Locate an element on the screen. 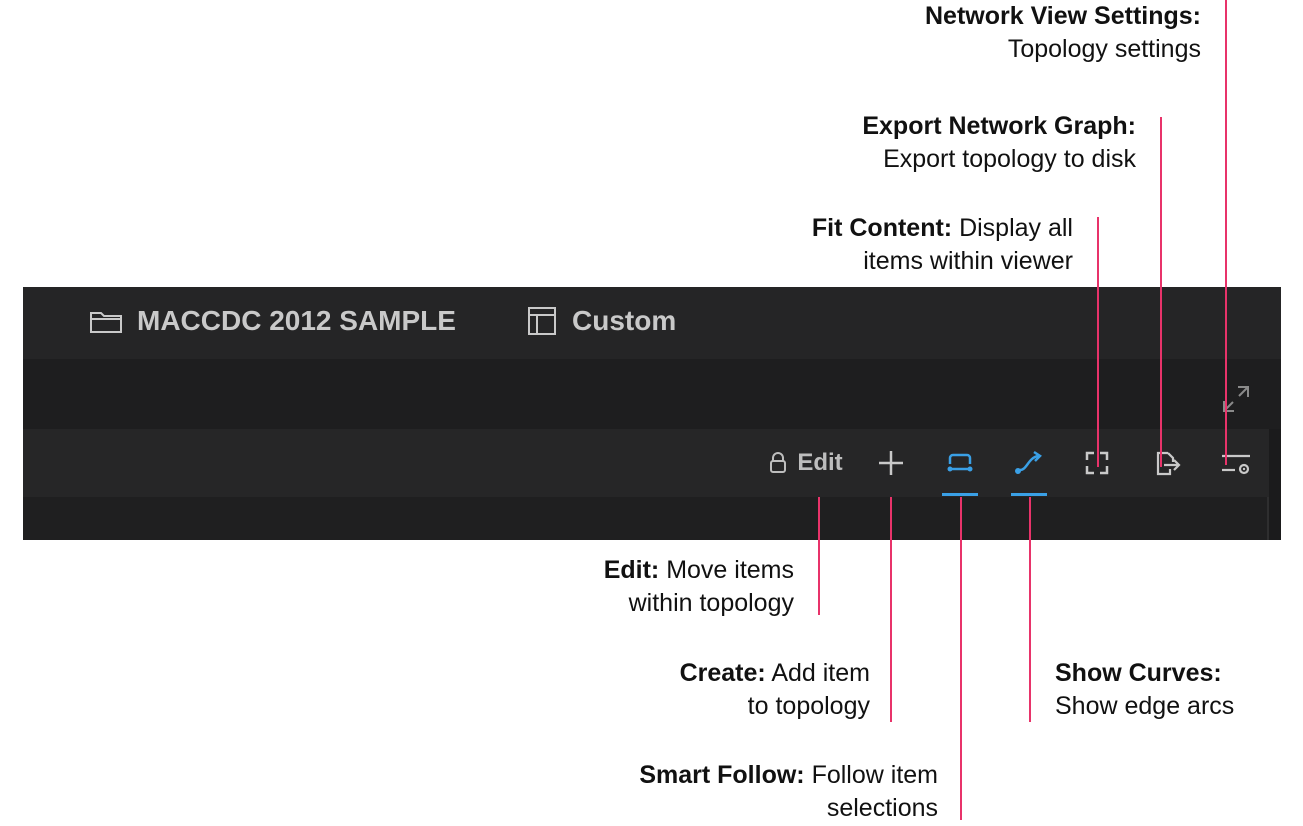 The width and height of the screenshot is (1303, 826). callout-desc: Topology settings is located at coordinates (1104, 49).